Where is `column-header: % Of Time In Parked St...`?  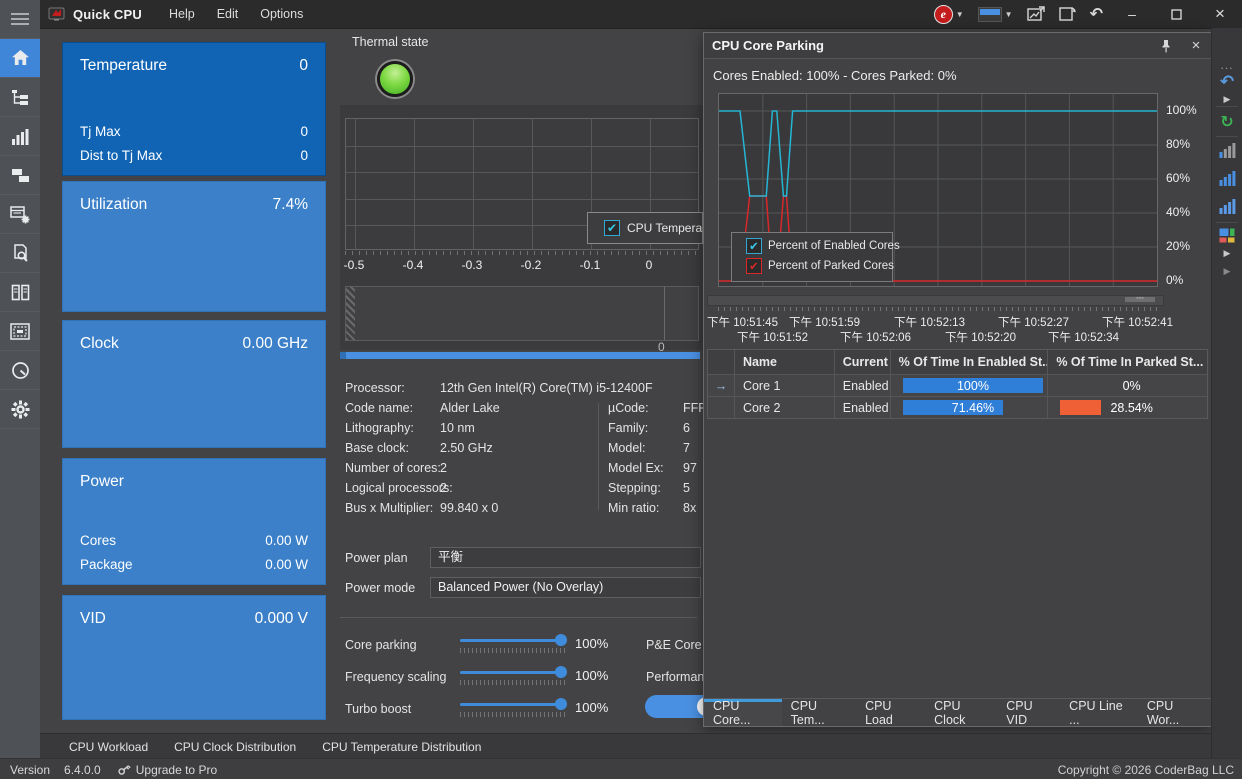 column-header: % Of Time In Parked St... is located at coordinates (1127, 362).